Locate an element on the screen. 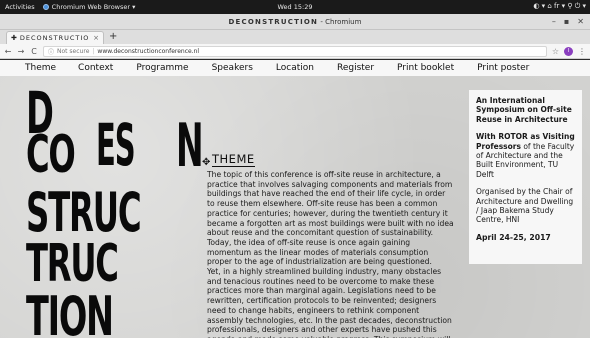  tab-title: DECONSTRUCTIO is located at coordinates (54, 38).